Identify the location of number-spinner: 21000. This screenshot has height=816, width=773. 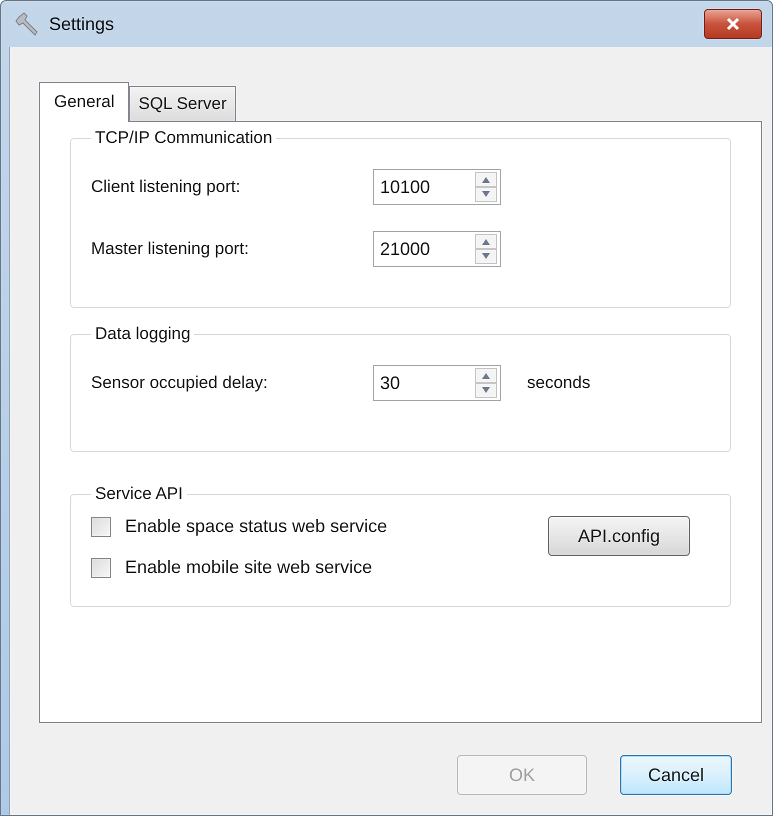
(437, 249).